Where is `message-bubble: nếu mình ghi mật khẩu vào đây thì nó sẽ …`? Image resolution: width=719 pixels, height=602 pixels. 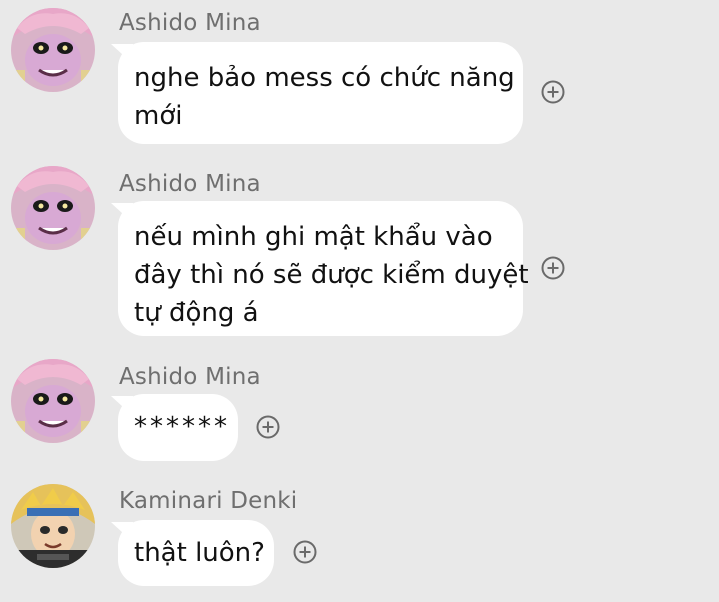
message-bubble: nếu mình ghi mật khẩu vào đây thì nó sẽ … is located at coordinates (323, 268).